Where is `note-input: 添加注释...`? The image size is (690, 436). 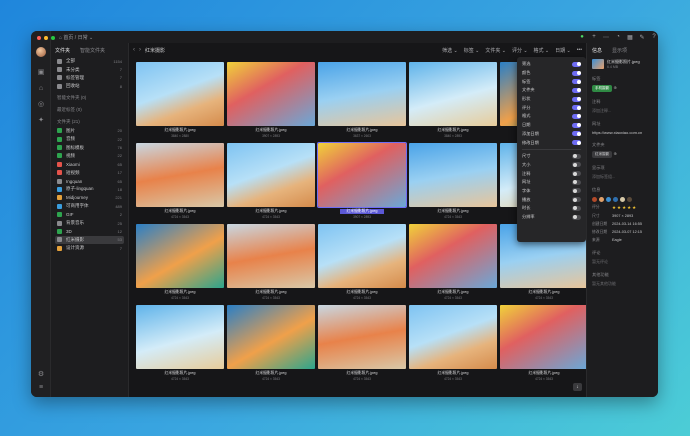 note-input: 添加注释... is located at coordinates (622, 111).